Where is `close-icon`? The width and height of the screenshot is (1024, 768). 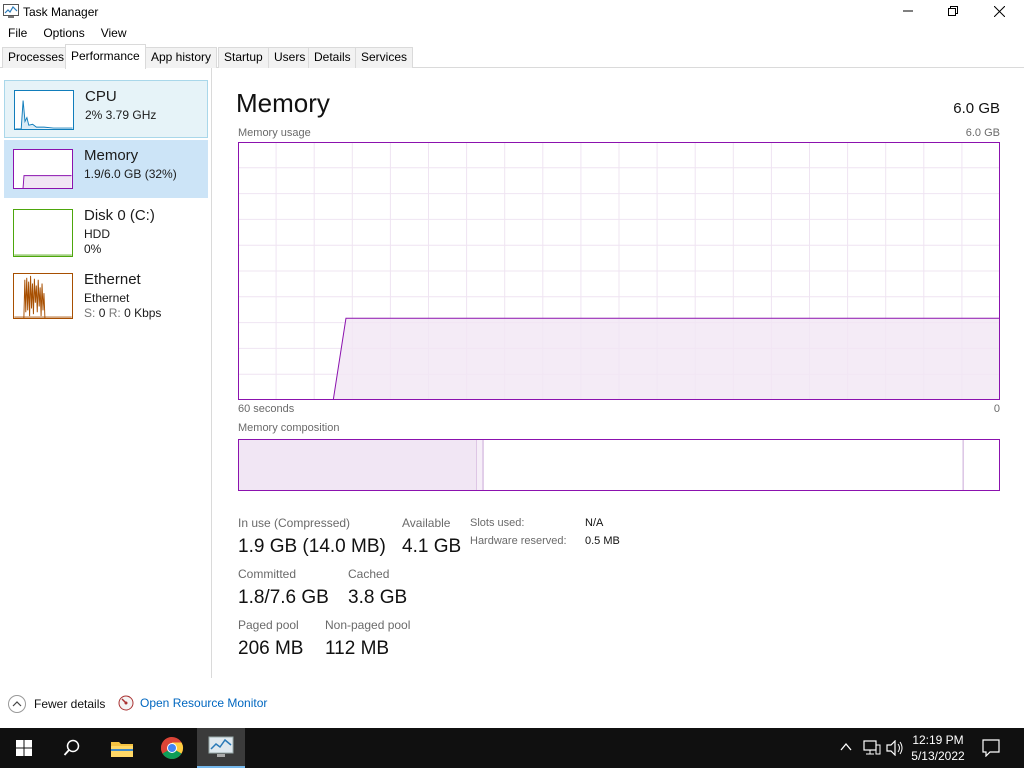
close-icon is located at coordinates (999, 11).